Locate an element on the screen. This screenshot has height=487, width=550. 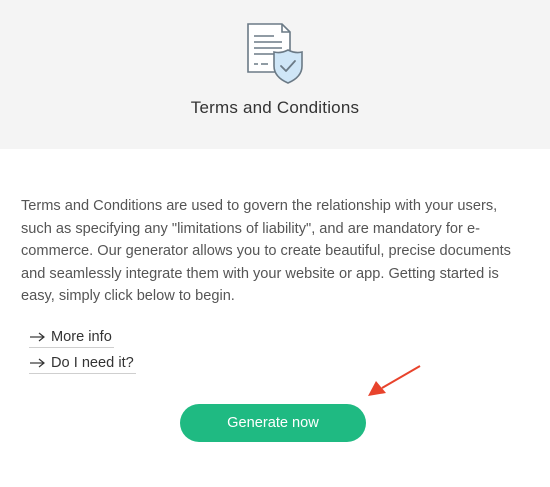
do-i-need-it-link: Do I need it? is located at coordinates (82, 363).